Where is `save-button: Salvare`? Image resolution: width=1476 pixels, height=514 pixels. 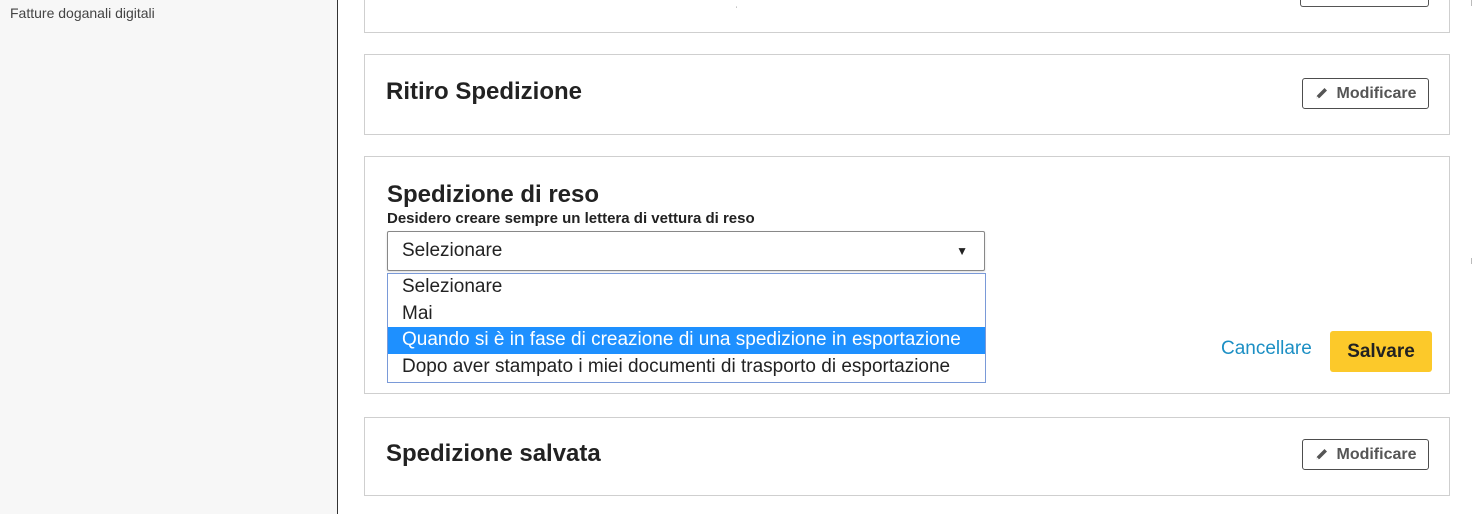
save-button: Salvare is located at coordinates (1381, 351).